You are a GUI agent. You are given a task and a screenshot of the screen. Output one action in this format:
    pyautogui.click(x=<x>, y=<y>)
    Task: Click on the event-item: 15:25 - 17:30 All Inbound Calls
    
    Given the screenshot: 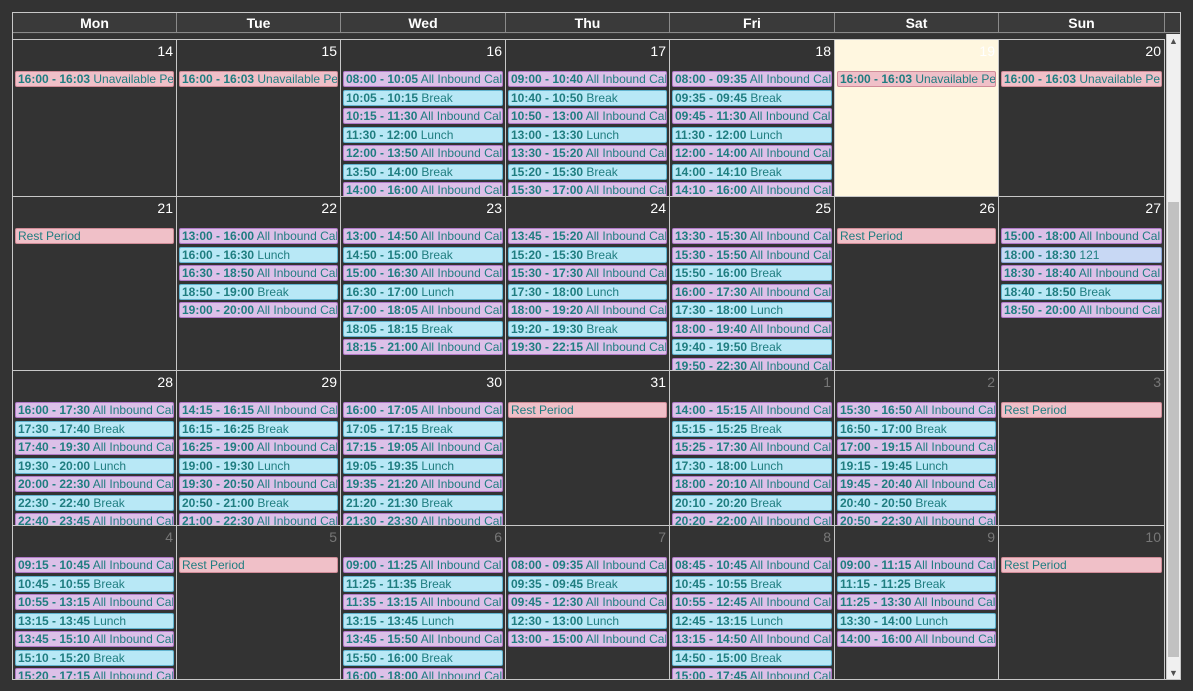 What is the action you would take?
    pyautogui.click(x=752, y=447)
    